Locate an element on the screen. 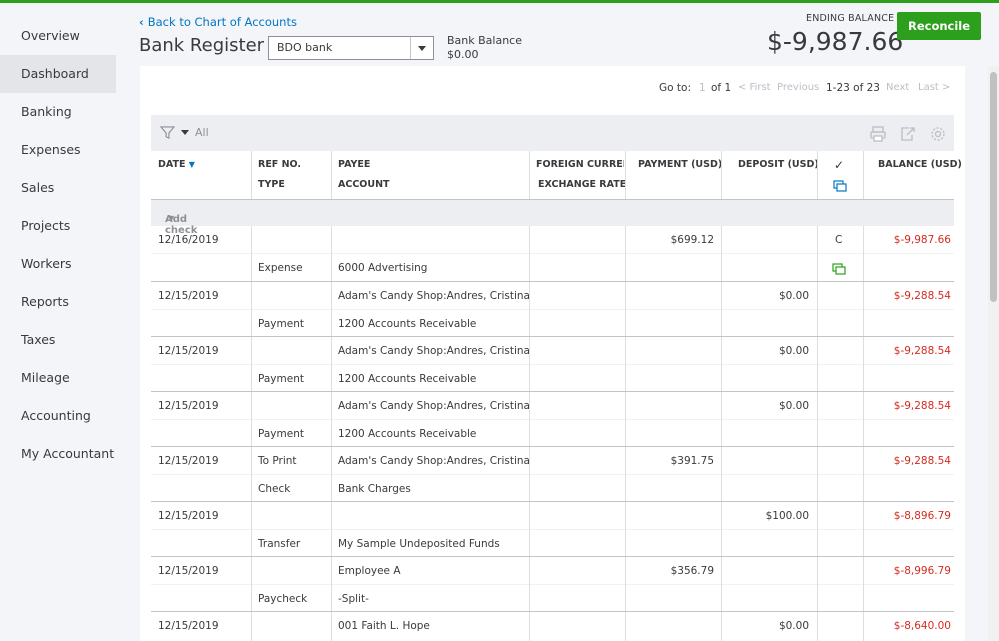  pager-next-link: Next is located at coordinates (897, 87).